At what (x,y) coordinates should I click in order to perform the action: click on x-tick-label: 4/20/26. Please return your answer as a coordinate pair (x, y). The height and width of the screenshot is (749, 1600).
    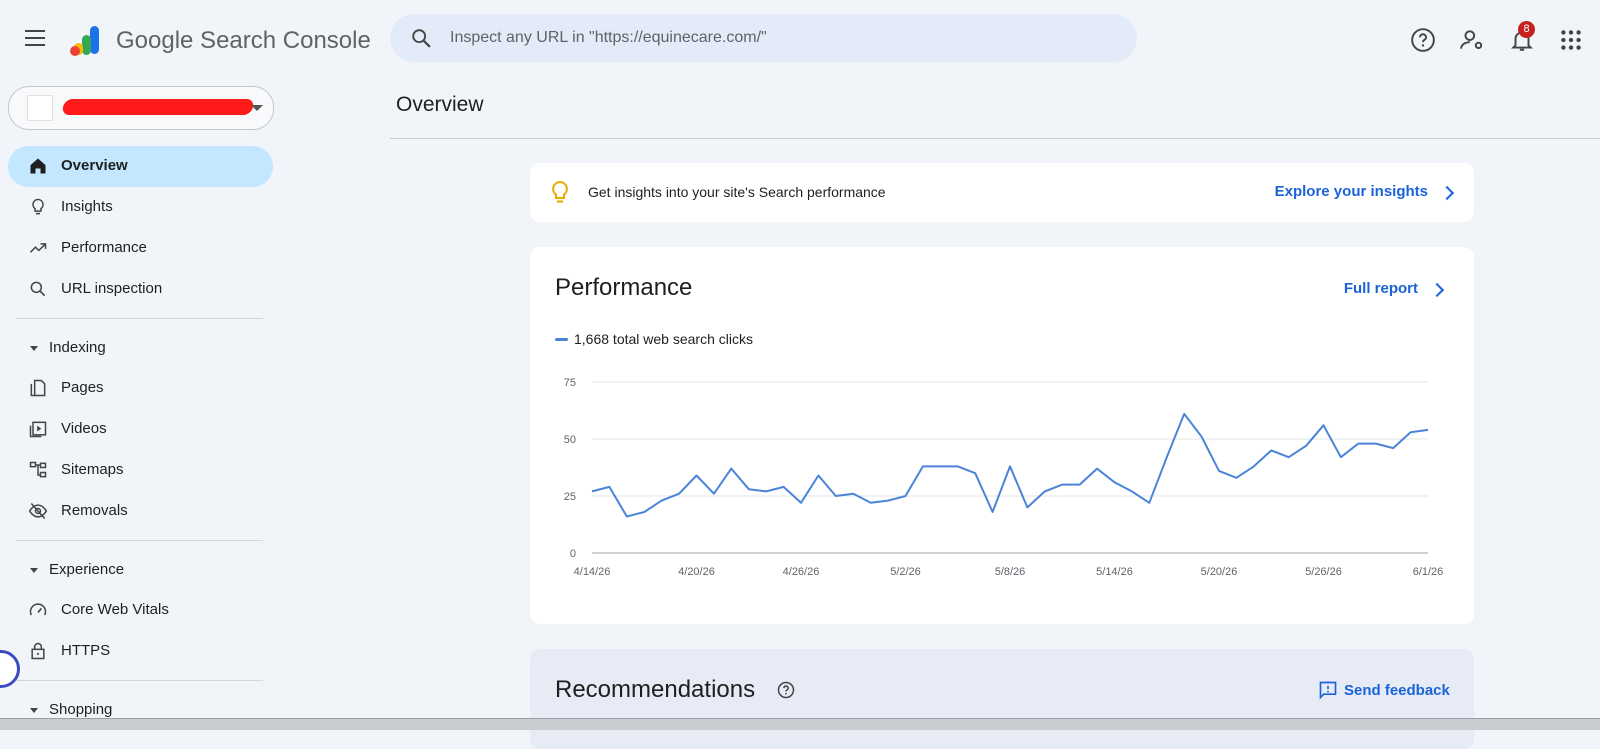
    Looking at the image, I should click on (696, 572).